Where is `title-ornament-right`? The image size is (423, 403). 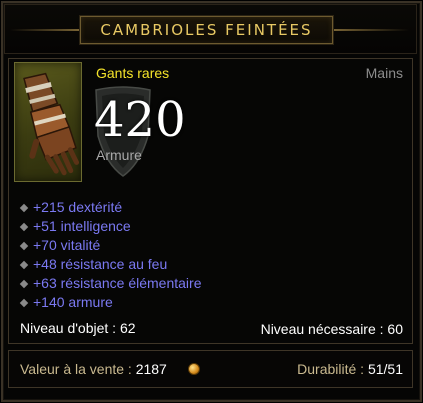
title-ornament-right is located at coordinates (371, 30).